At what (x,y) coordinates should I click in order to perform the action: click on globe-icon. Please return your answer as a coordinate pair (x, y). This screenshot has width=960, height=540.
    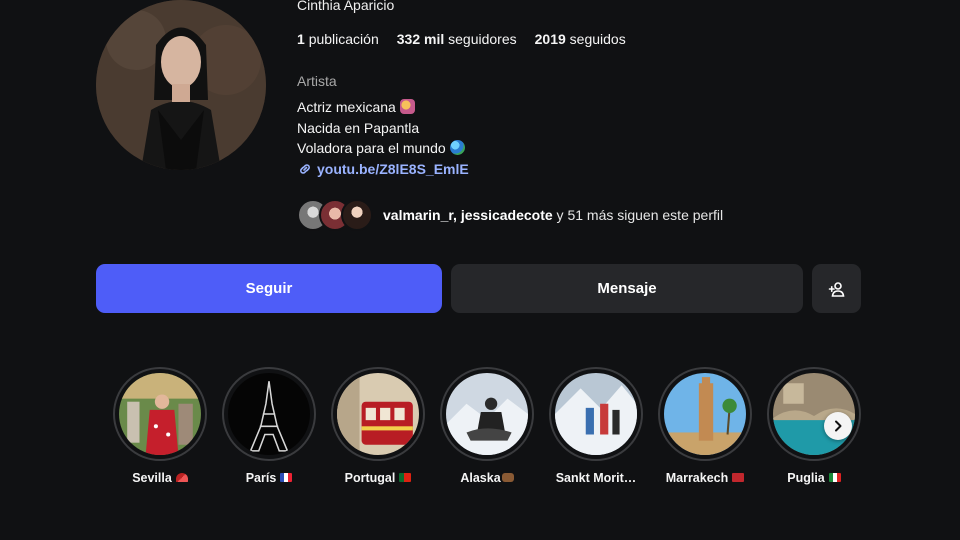
    Looking at the image, I should click on (457, 147).